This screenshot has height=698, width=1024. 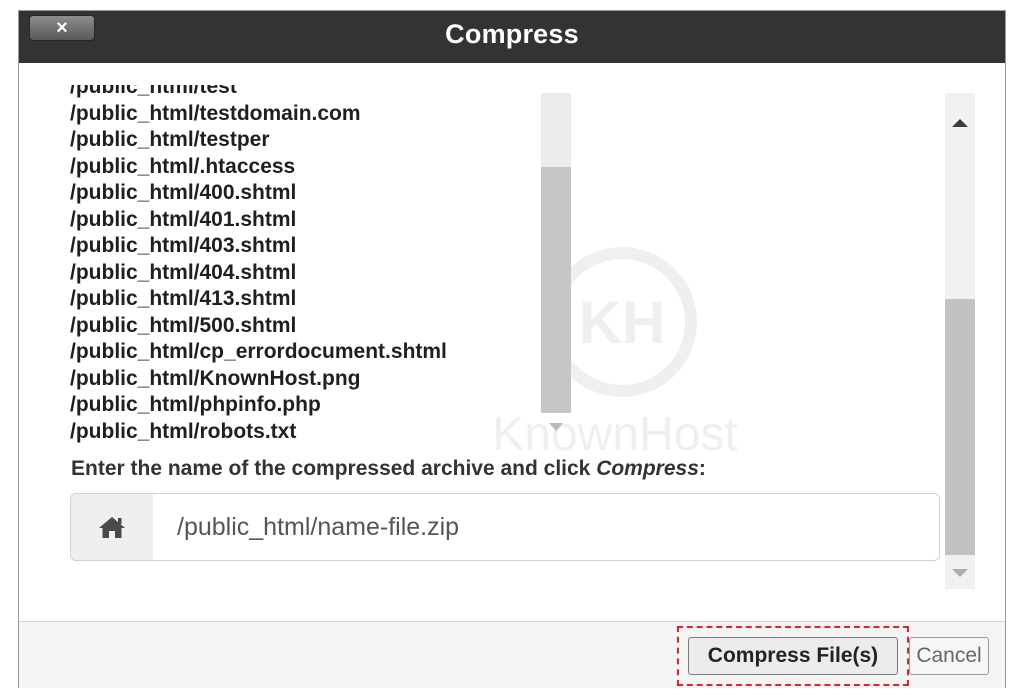 What do you see at coordinates (949, 656) in the screenshot?
I see `cancel-button: Cancel` at bounding box center [949, 656].